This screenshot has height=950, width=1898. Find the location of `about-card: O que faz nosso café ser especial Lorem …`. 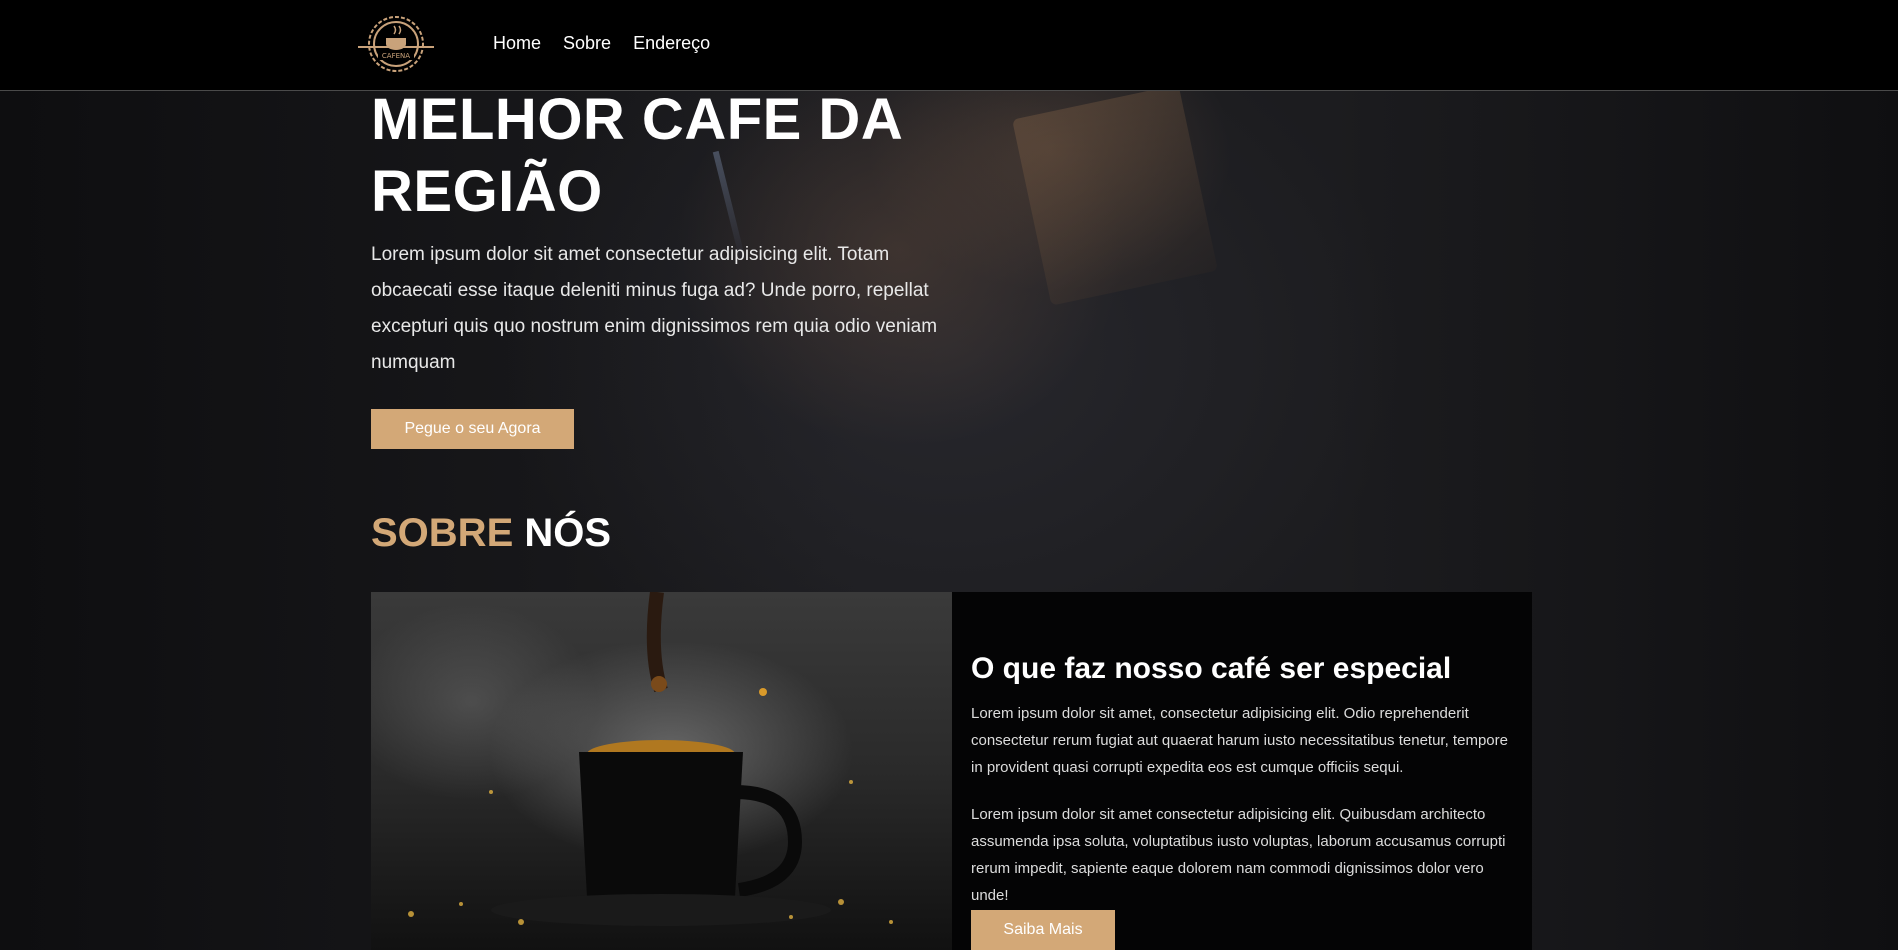

about-card: O que faz nosso café ser especial Lorem … is located at coordinates (1242, 771).